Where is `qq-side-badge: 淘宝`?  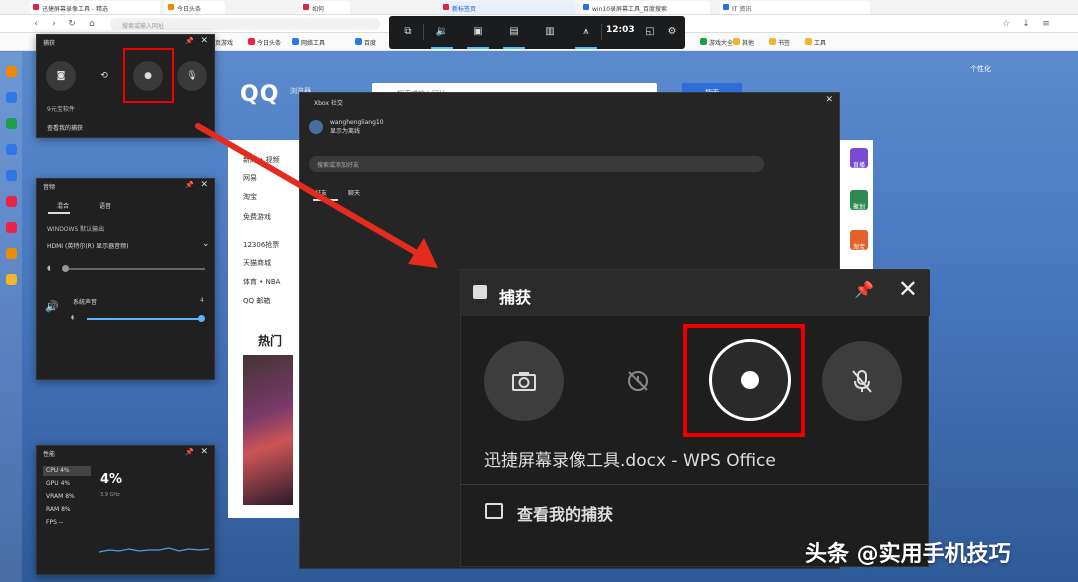
qq-side-badge: 淘宝 is located at coordinates (859, 240).